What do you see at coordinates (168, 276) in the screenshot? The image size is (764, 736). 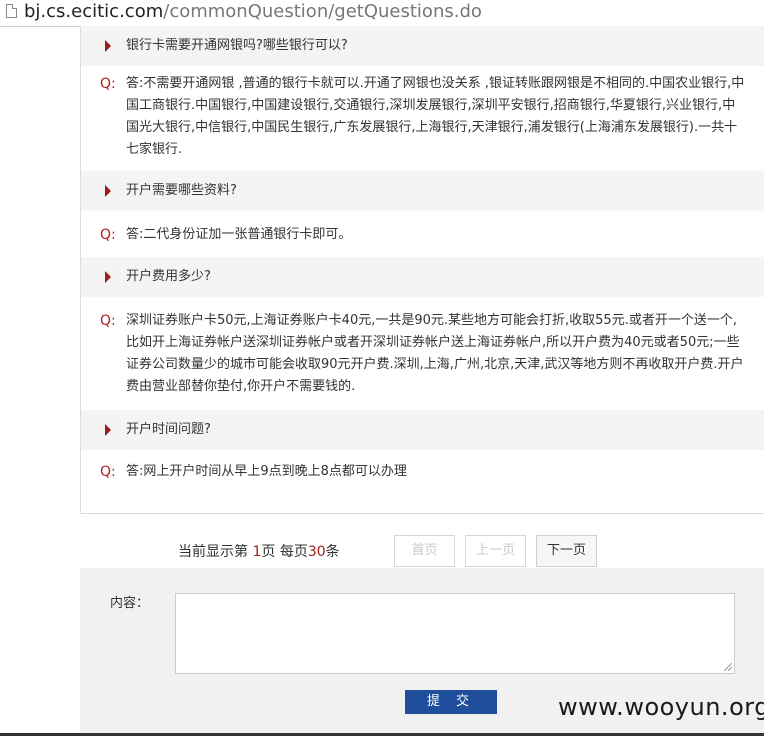 I see `faq-question: 开户费用多少?` at bounding box center [168, 276].